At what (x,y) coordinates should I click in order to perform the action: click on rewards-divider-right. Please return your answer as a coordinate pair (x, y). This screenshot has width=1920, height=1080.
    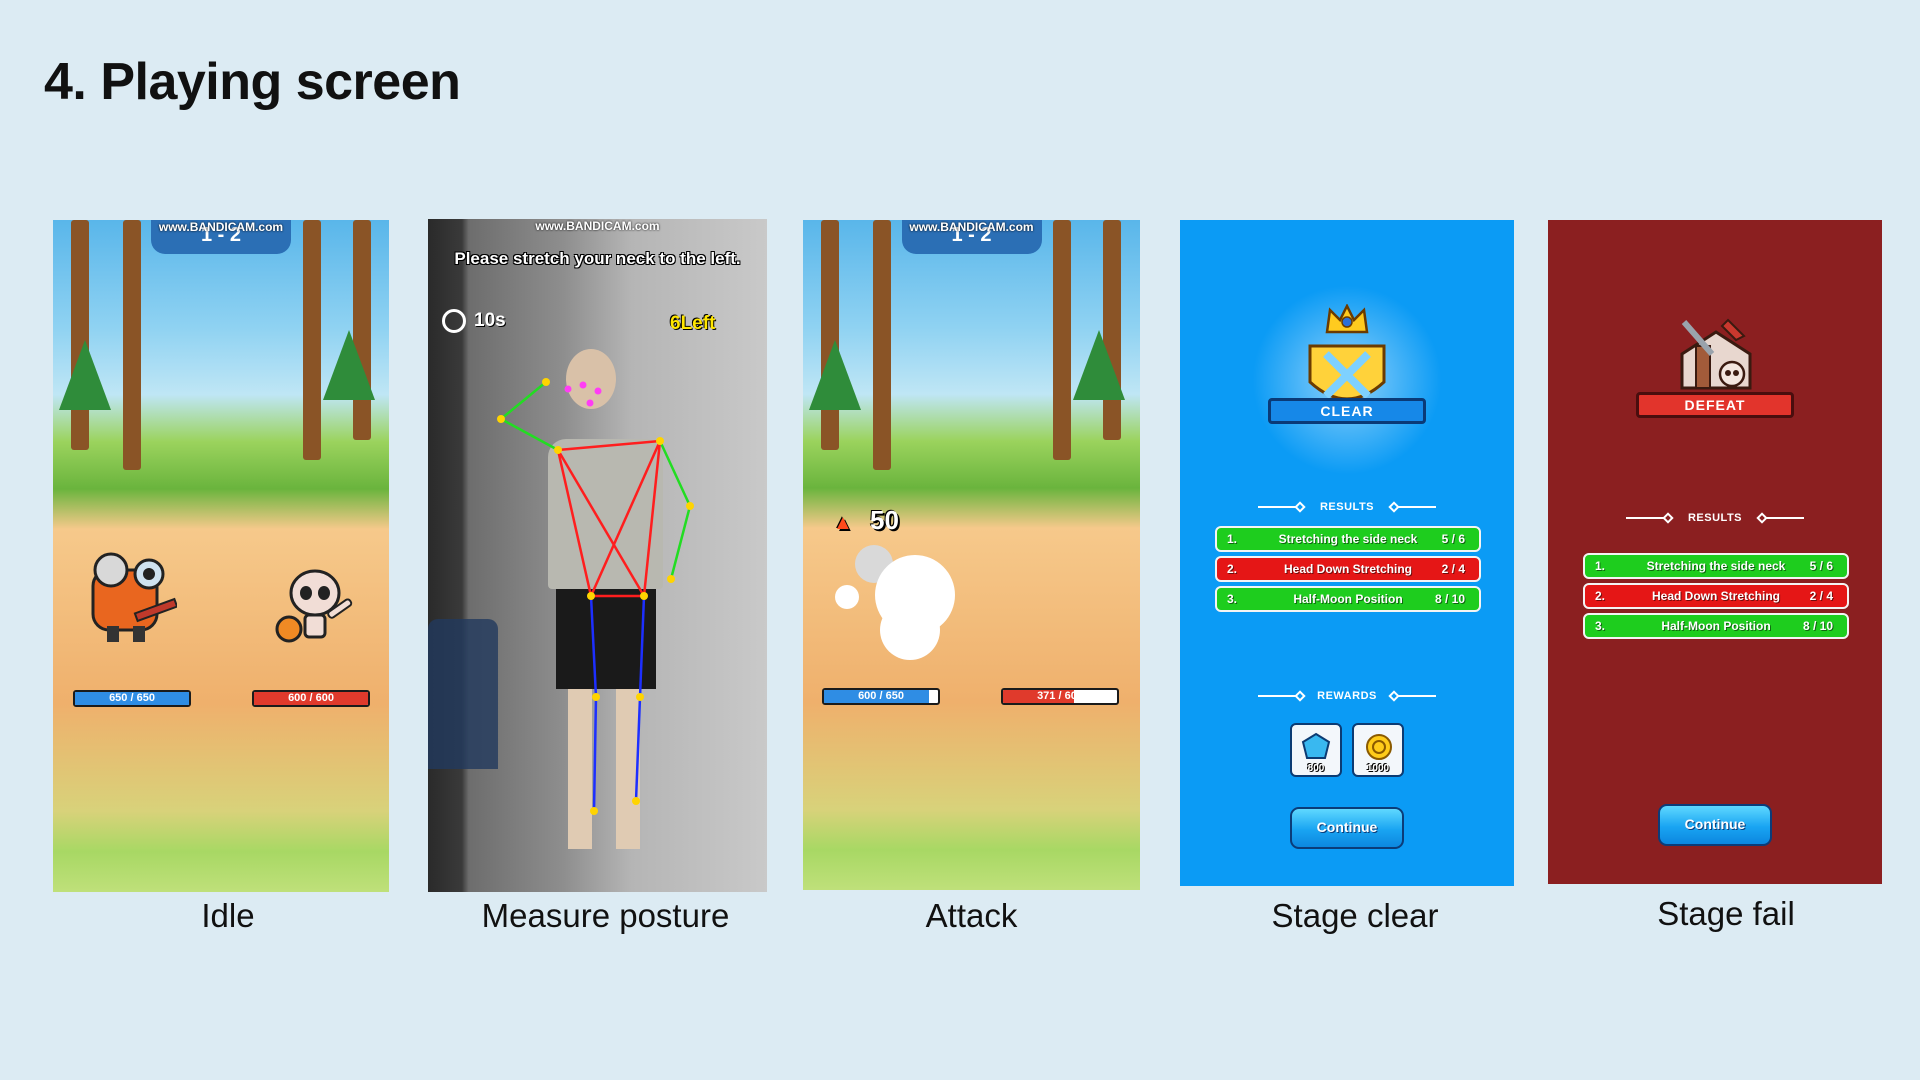
    Looking at the image, I should click on (1417, 696).